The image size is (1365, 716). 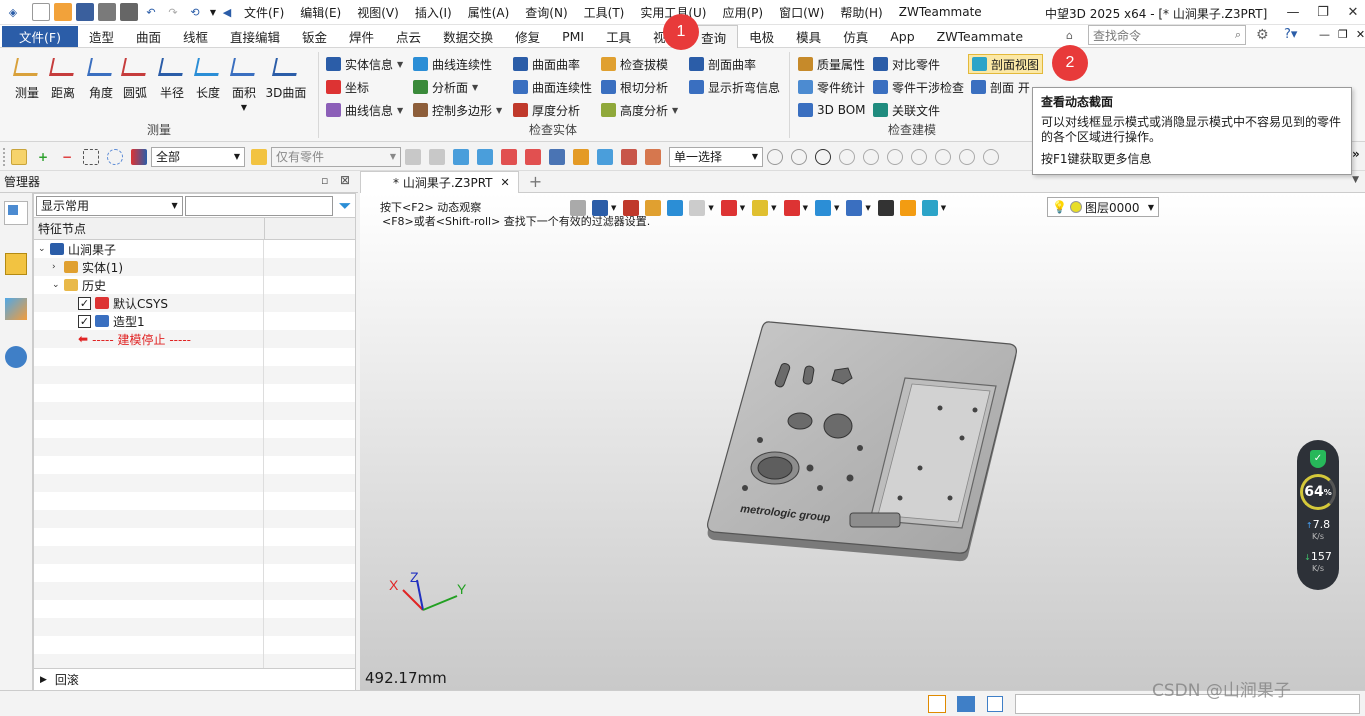 What do you see at coordinates (194, 267) in the screenshot?
I see `tree-node: › 实体(1)` at bounding box center [194, 267].